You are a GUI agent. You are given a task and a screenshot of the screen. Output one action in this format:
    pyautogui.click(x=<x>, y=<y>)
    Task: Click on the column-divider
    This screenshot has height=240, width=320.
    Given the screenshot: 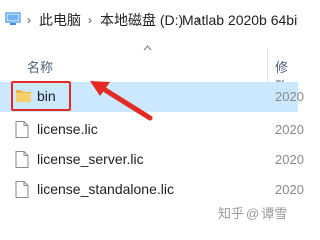 What is the action you would take?
    pyautogui.click(x=267, y=67)
    